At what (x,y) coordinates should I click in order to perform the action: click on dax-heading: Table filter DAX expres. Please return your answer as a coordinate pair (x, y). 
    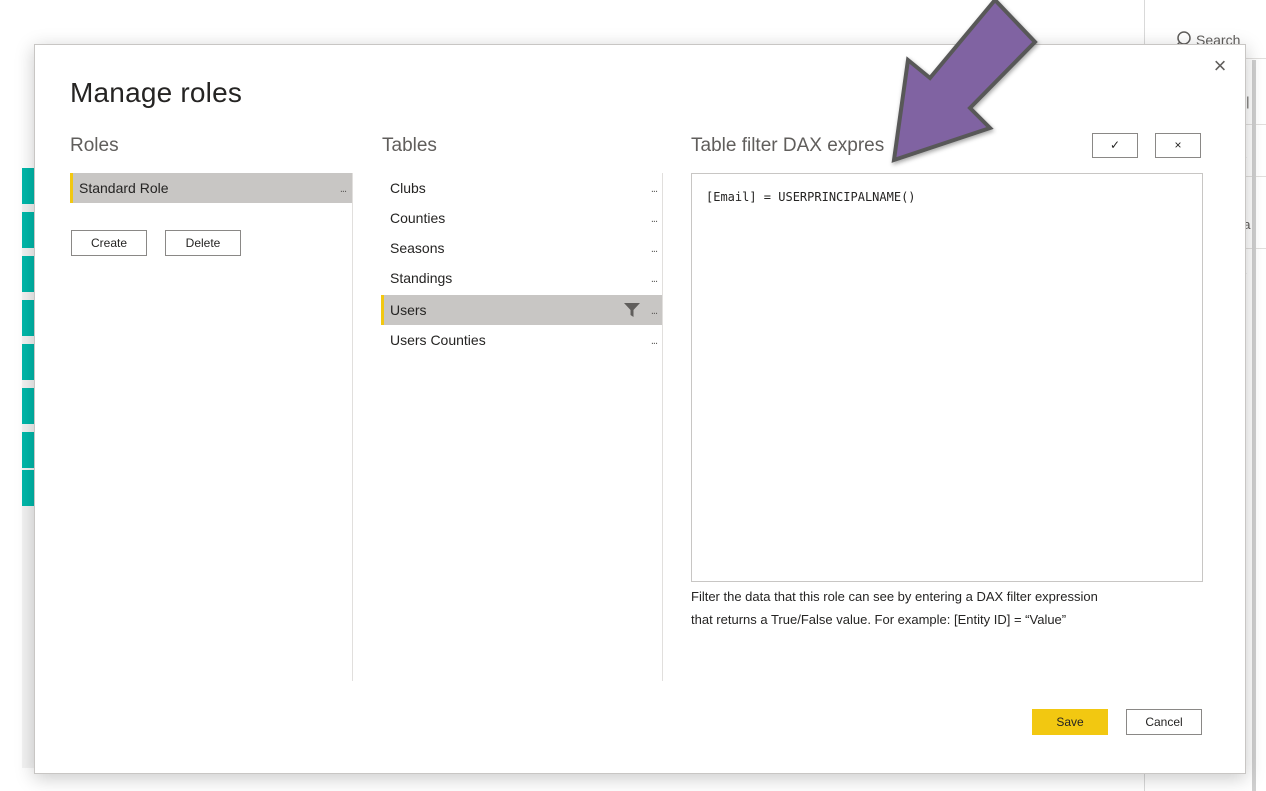
    Looking at the image, I should click on (788, 145).